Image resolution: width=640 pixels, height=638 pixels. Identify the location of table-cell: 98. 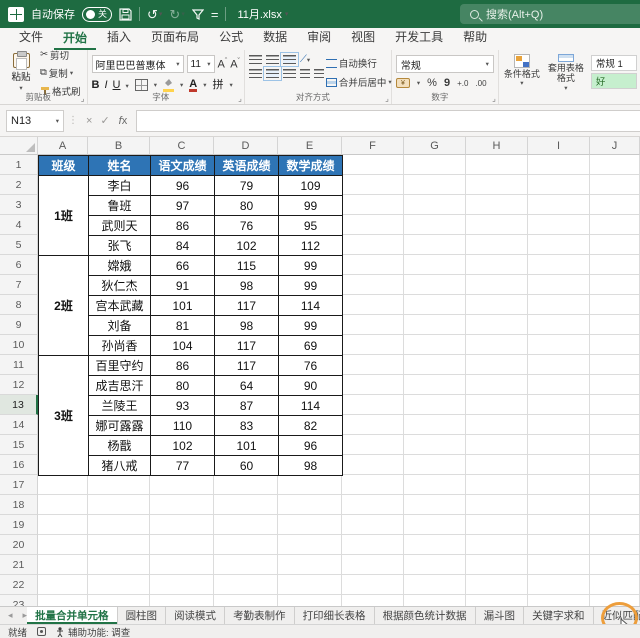
(247, 286).